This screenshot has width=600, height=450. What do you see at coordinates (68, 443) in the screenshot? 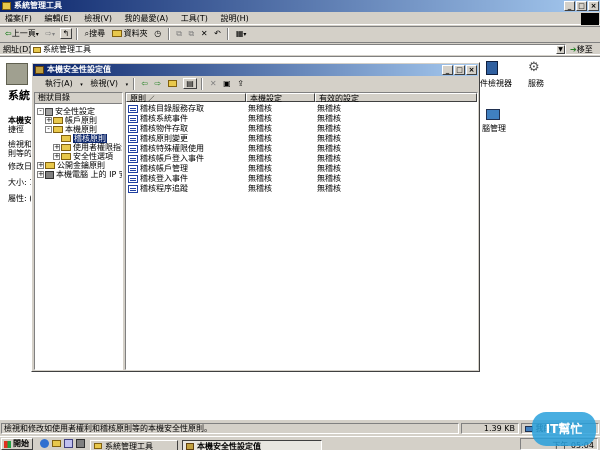
I see `quicklaunch-outlook-icon` at bounding box center [68, 443].